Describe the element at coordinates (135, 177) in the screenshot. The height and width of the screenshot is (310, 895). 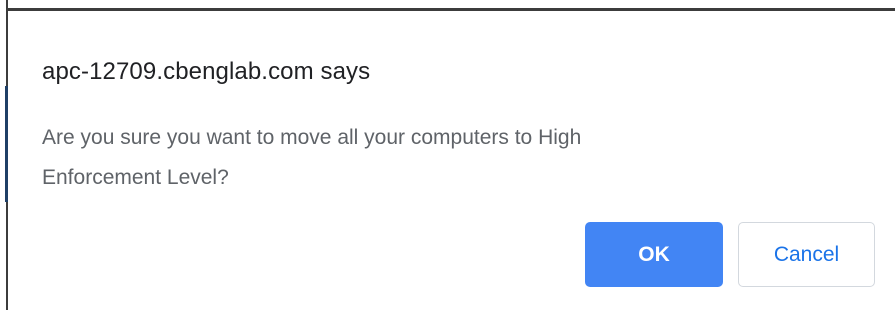
I see `dialog-message-line-2: Enforcement Level?` at that location.